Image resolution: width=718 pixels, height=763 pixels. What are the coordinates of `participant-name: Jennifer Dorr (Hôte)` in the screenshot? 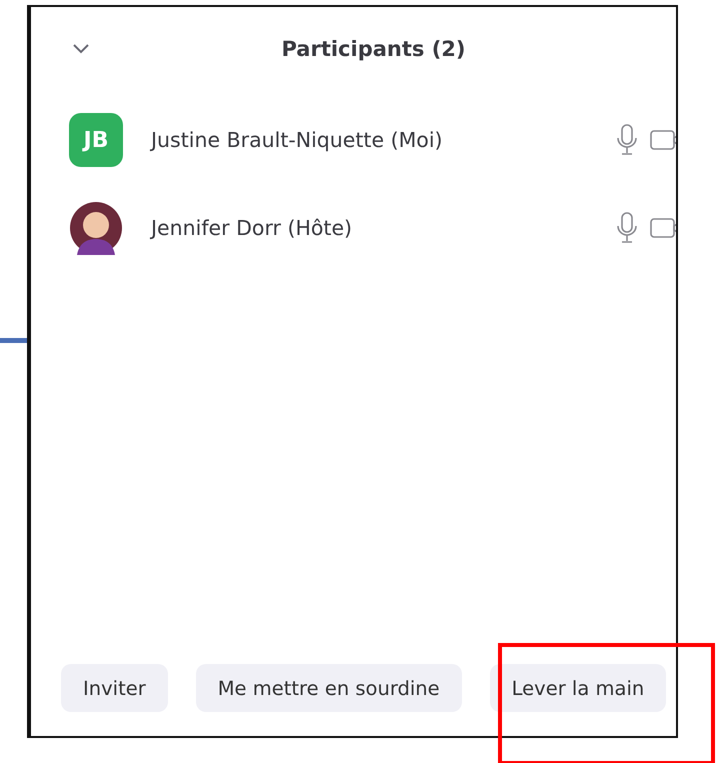 It's located at (252, 228).